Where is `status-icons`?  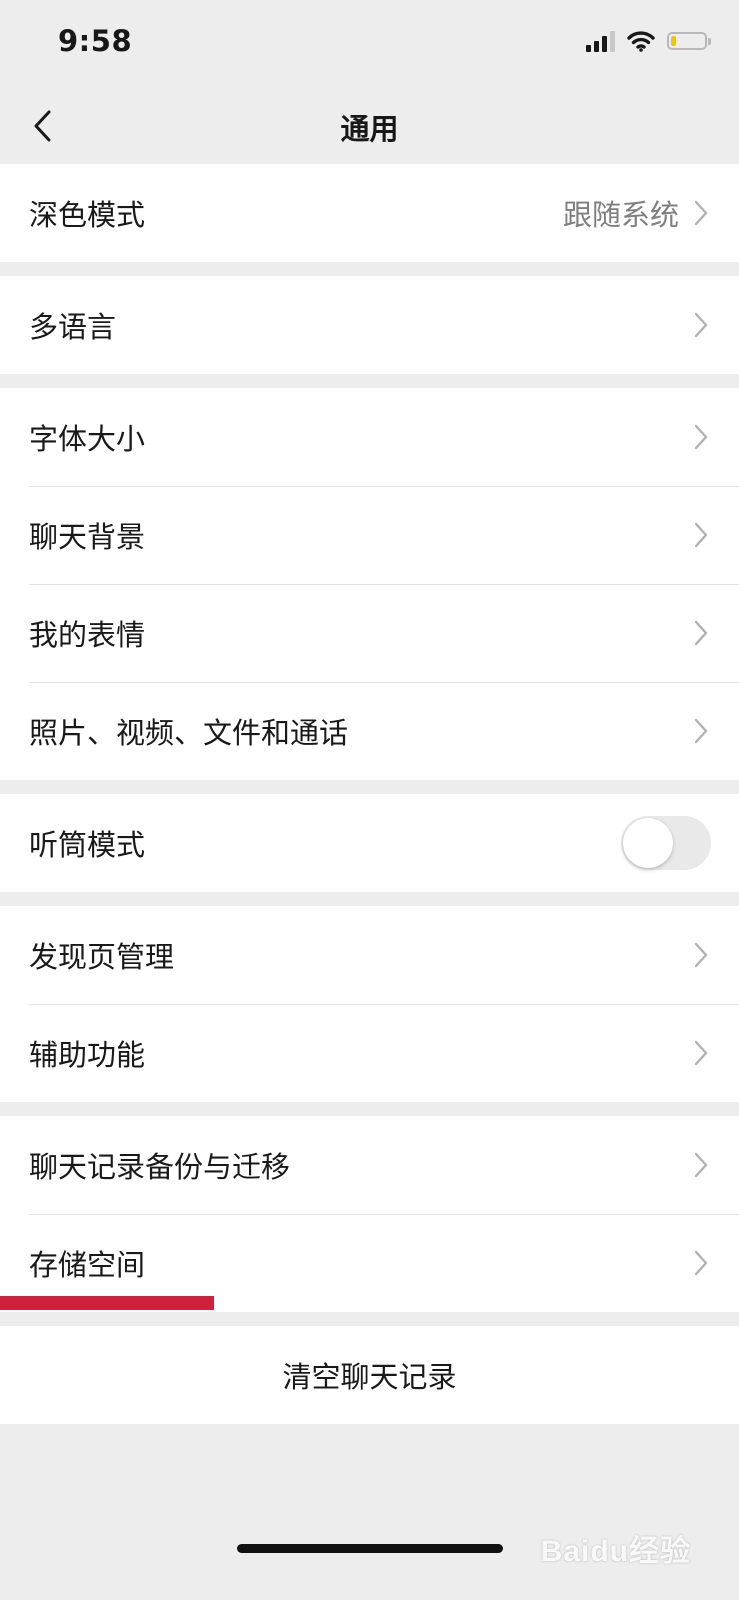 status-icons is located at coordinates (648, 41).